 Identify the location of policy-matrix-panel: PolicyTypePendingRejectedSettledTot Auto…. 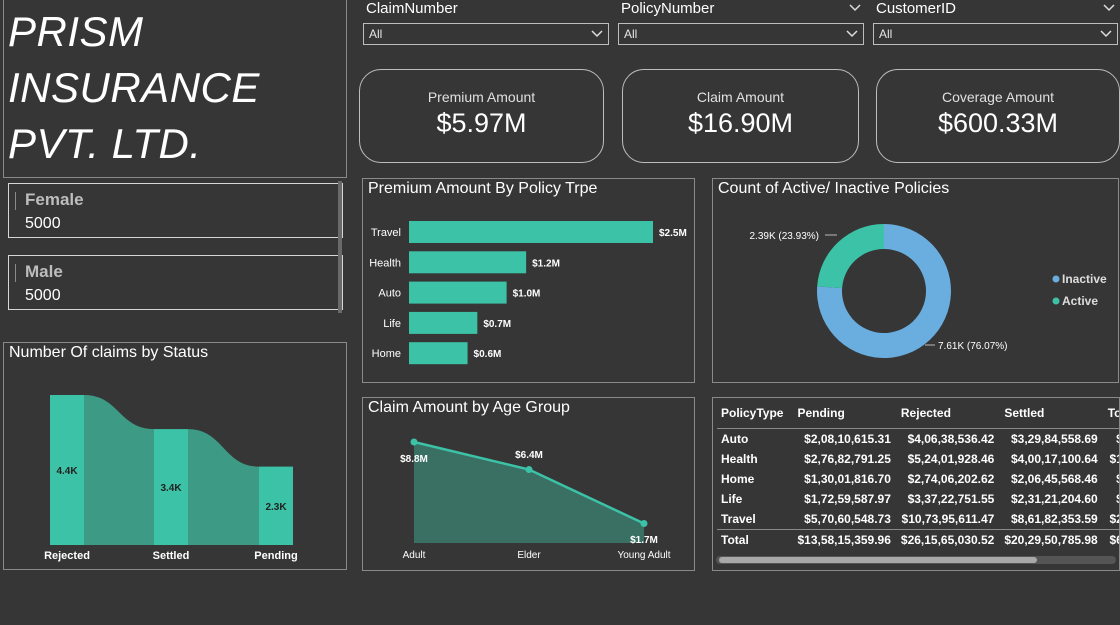
(916, 484).